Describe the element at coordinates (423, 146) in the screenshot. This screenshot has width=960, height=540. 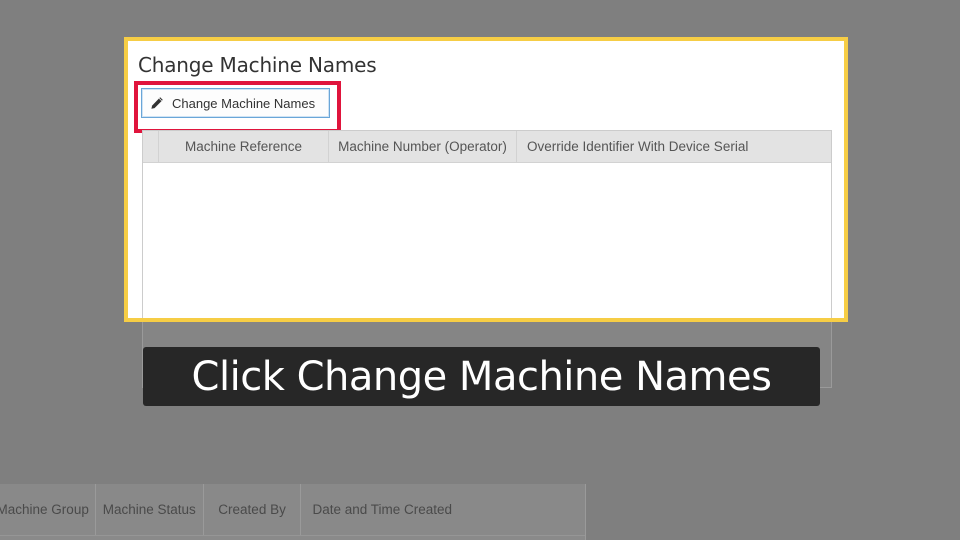
I see `col-machine-number: Machine Number (Operator)` at that location.